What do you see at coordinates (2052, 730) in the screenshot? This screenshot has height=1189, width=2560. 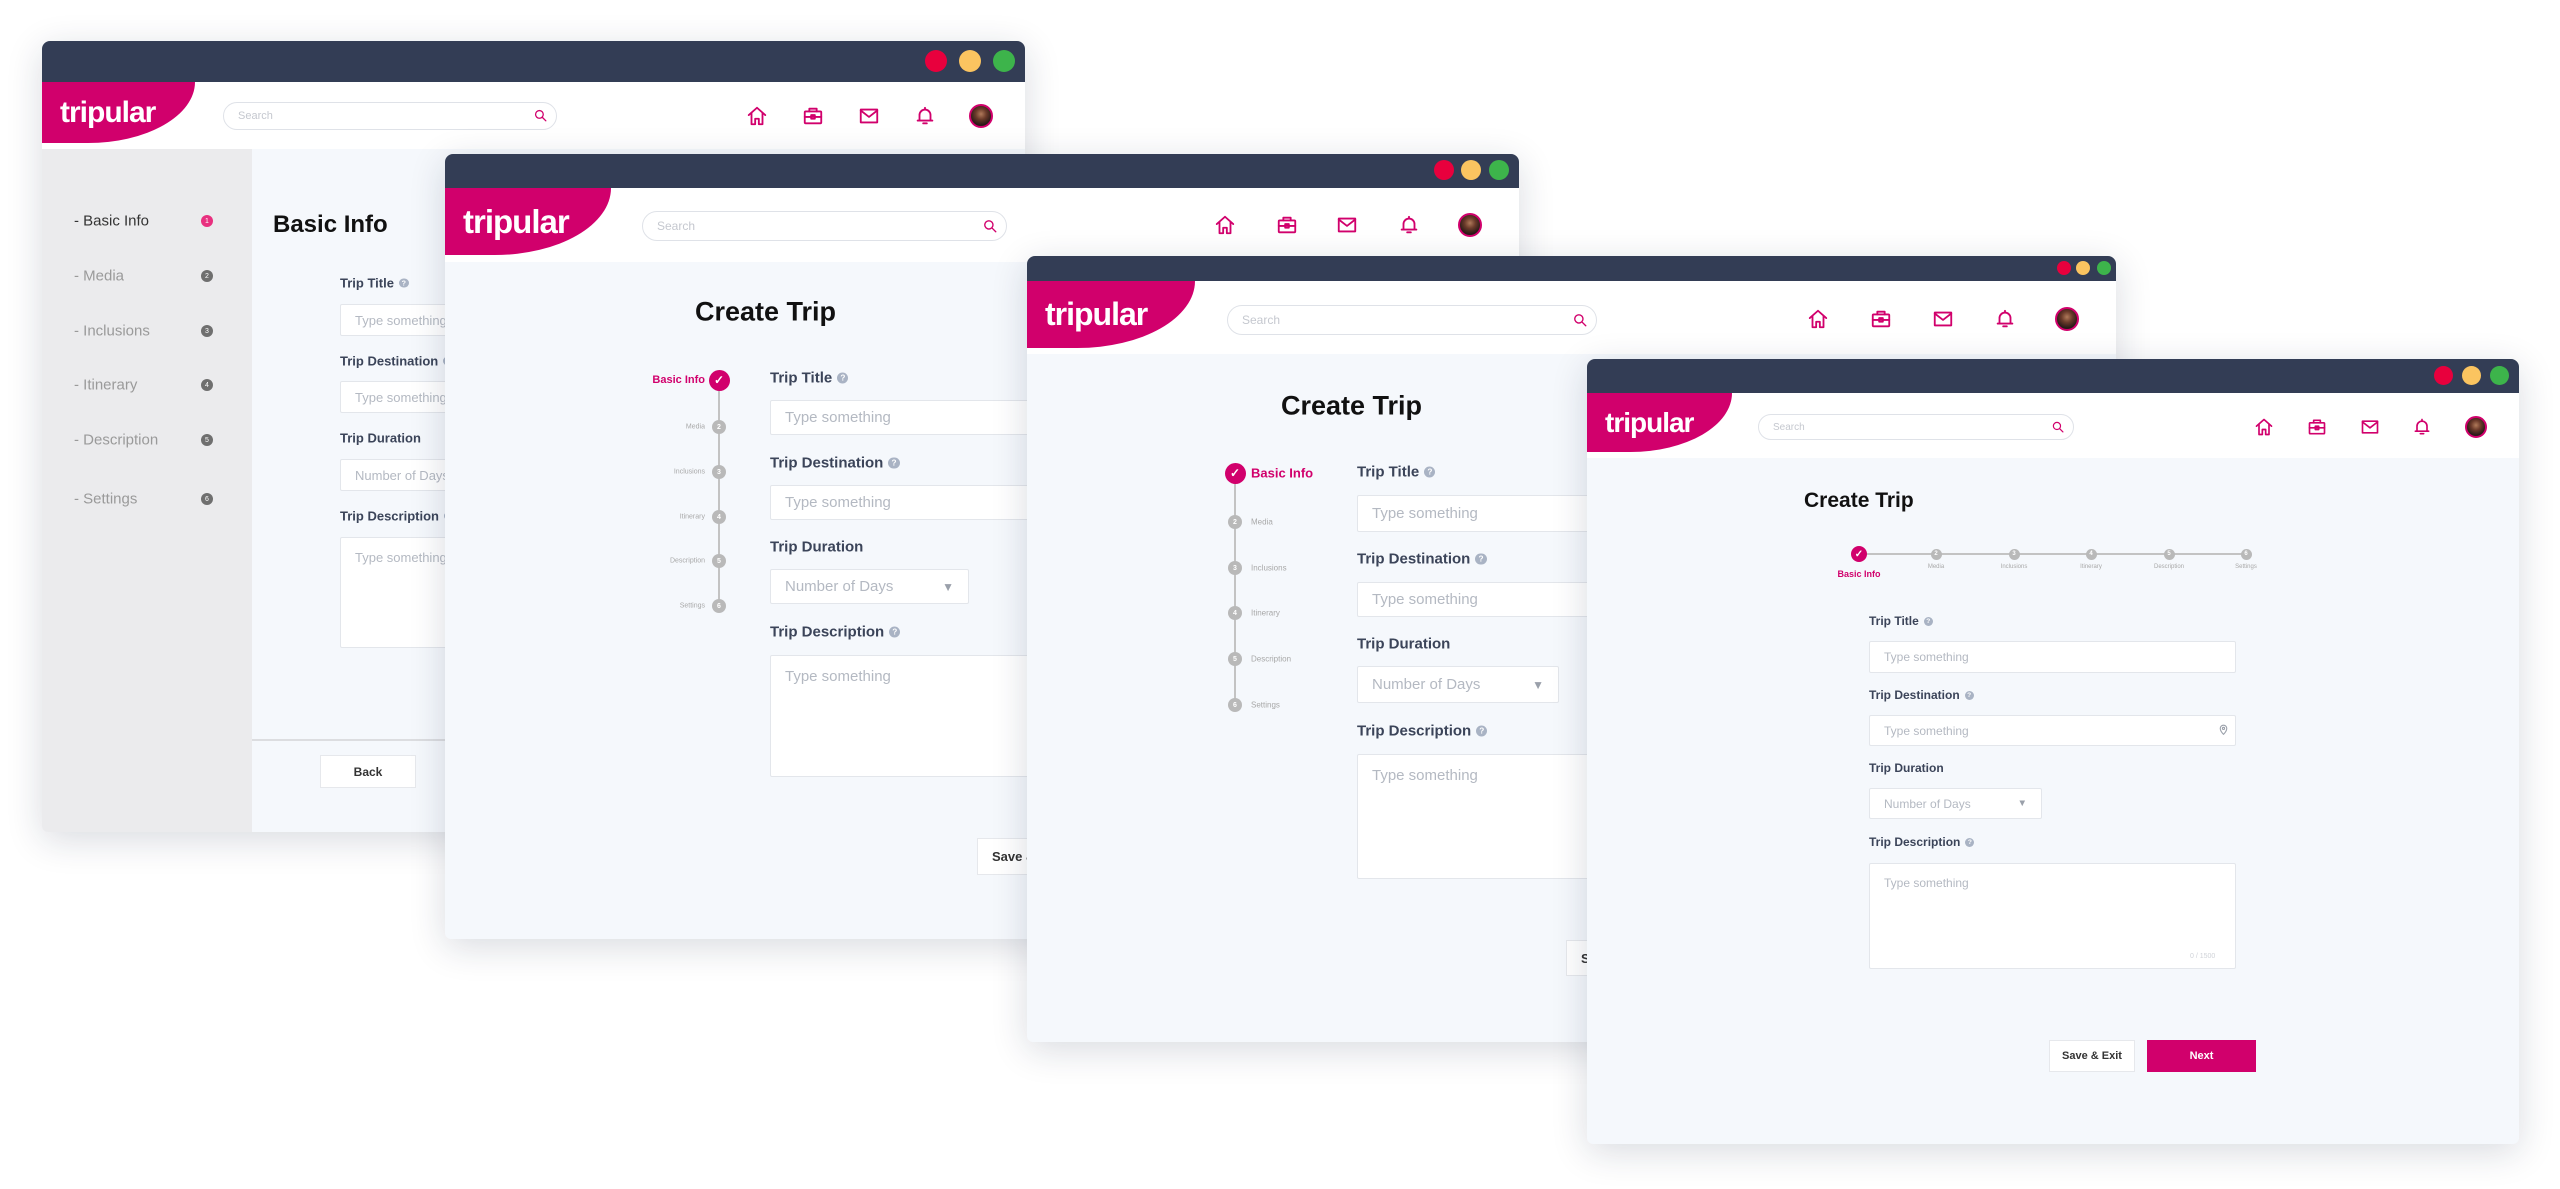 I see `trip-destination-input: Type something` at bounding box center [2052, 730].